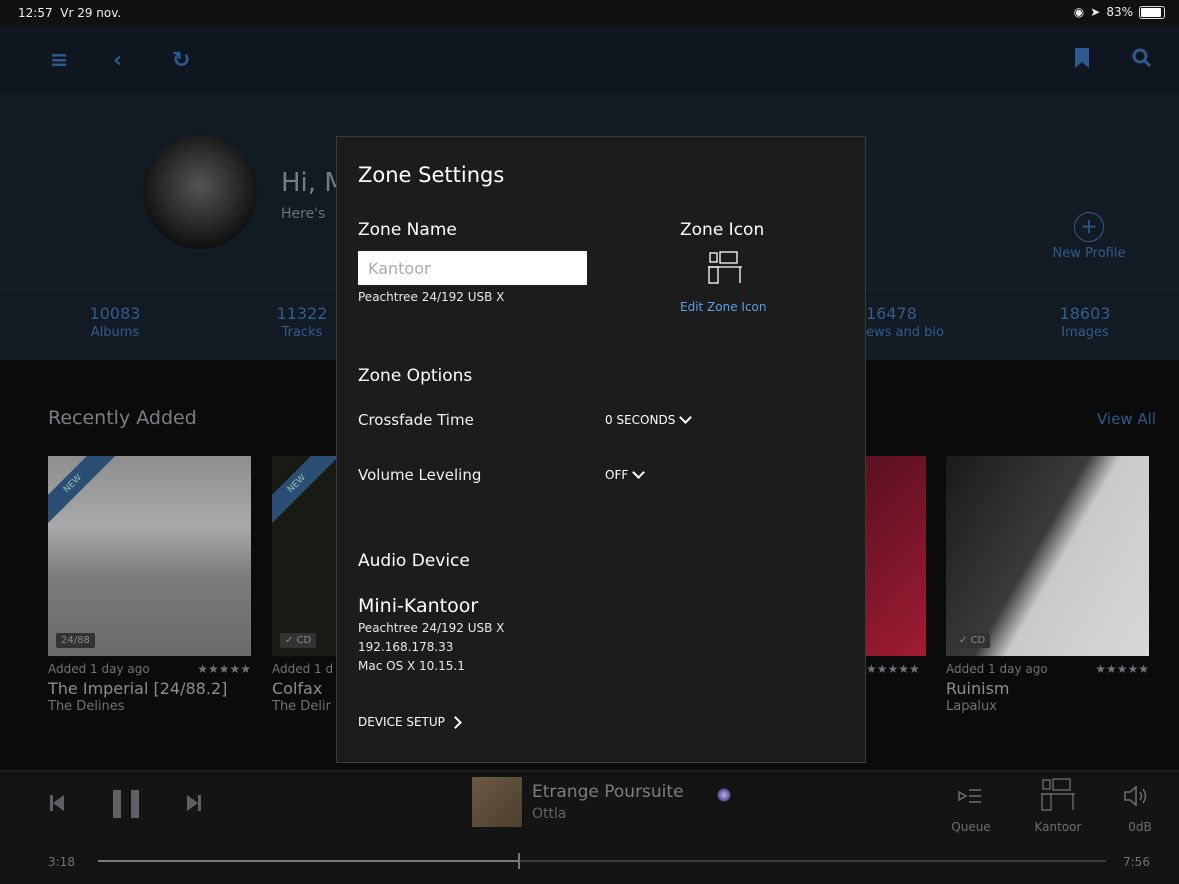 The height and width of the screenshot is (884, 1179). What do you see at coordinates (420, 475) in the screenshot?
I see `volume-leveling-label: Volume Leveling` at bounding box center [420, 475].